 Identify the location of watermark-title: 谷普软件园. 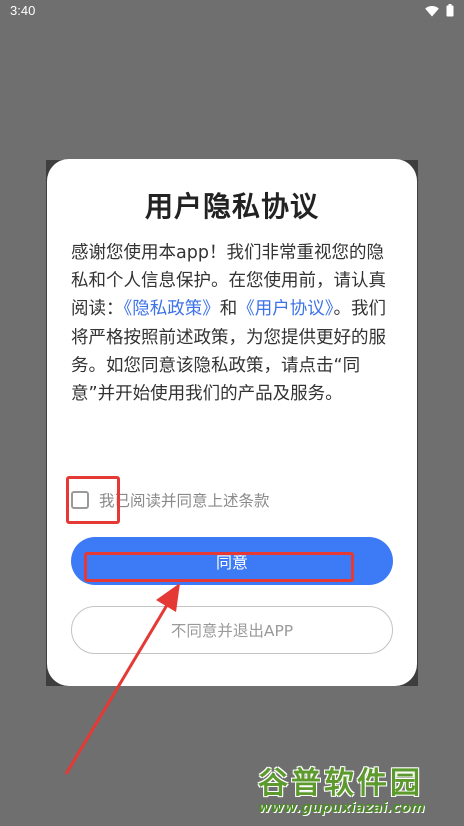
(340, 783).